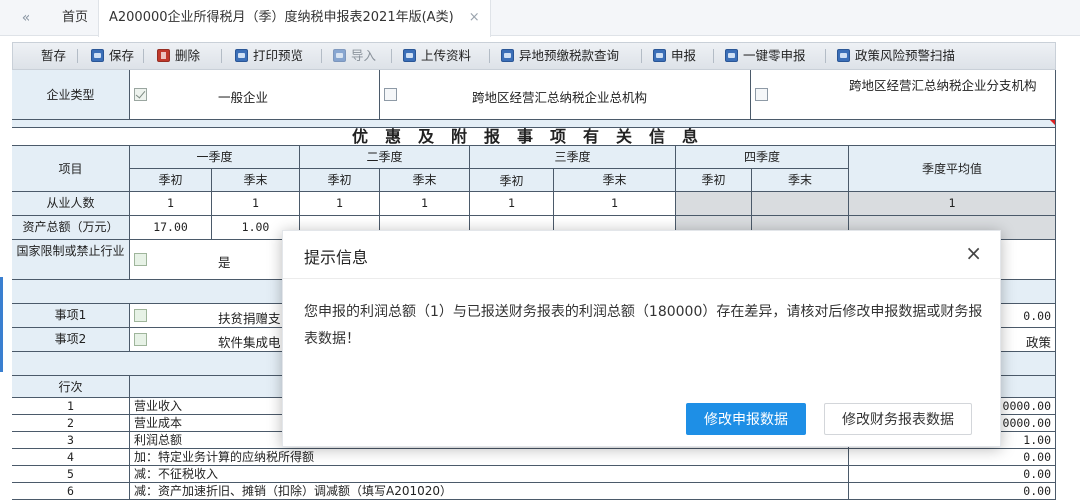 The width and height of the screenshot is (1080, 500). What do you see at coordinates (71, 340) in the screenshot?
I see `item2-label: 事项2` at bounding box center [71, 340].